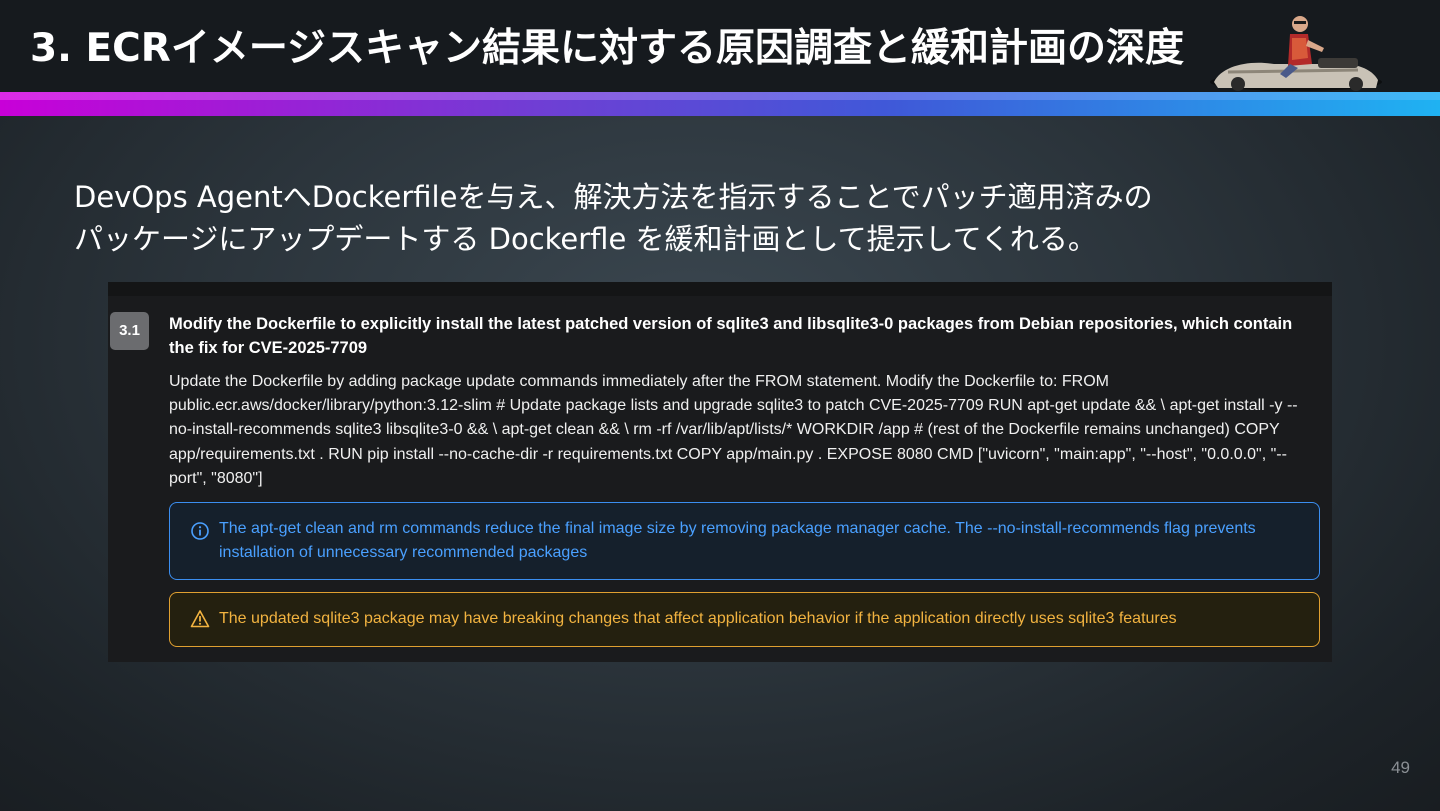  Describe the element at coordinates (607, 48) in the screenshot. I see `slide-title: 3. ECRイメージスキャン結果に対する原因調査と緩和計画の深度` at that location.